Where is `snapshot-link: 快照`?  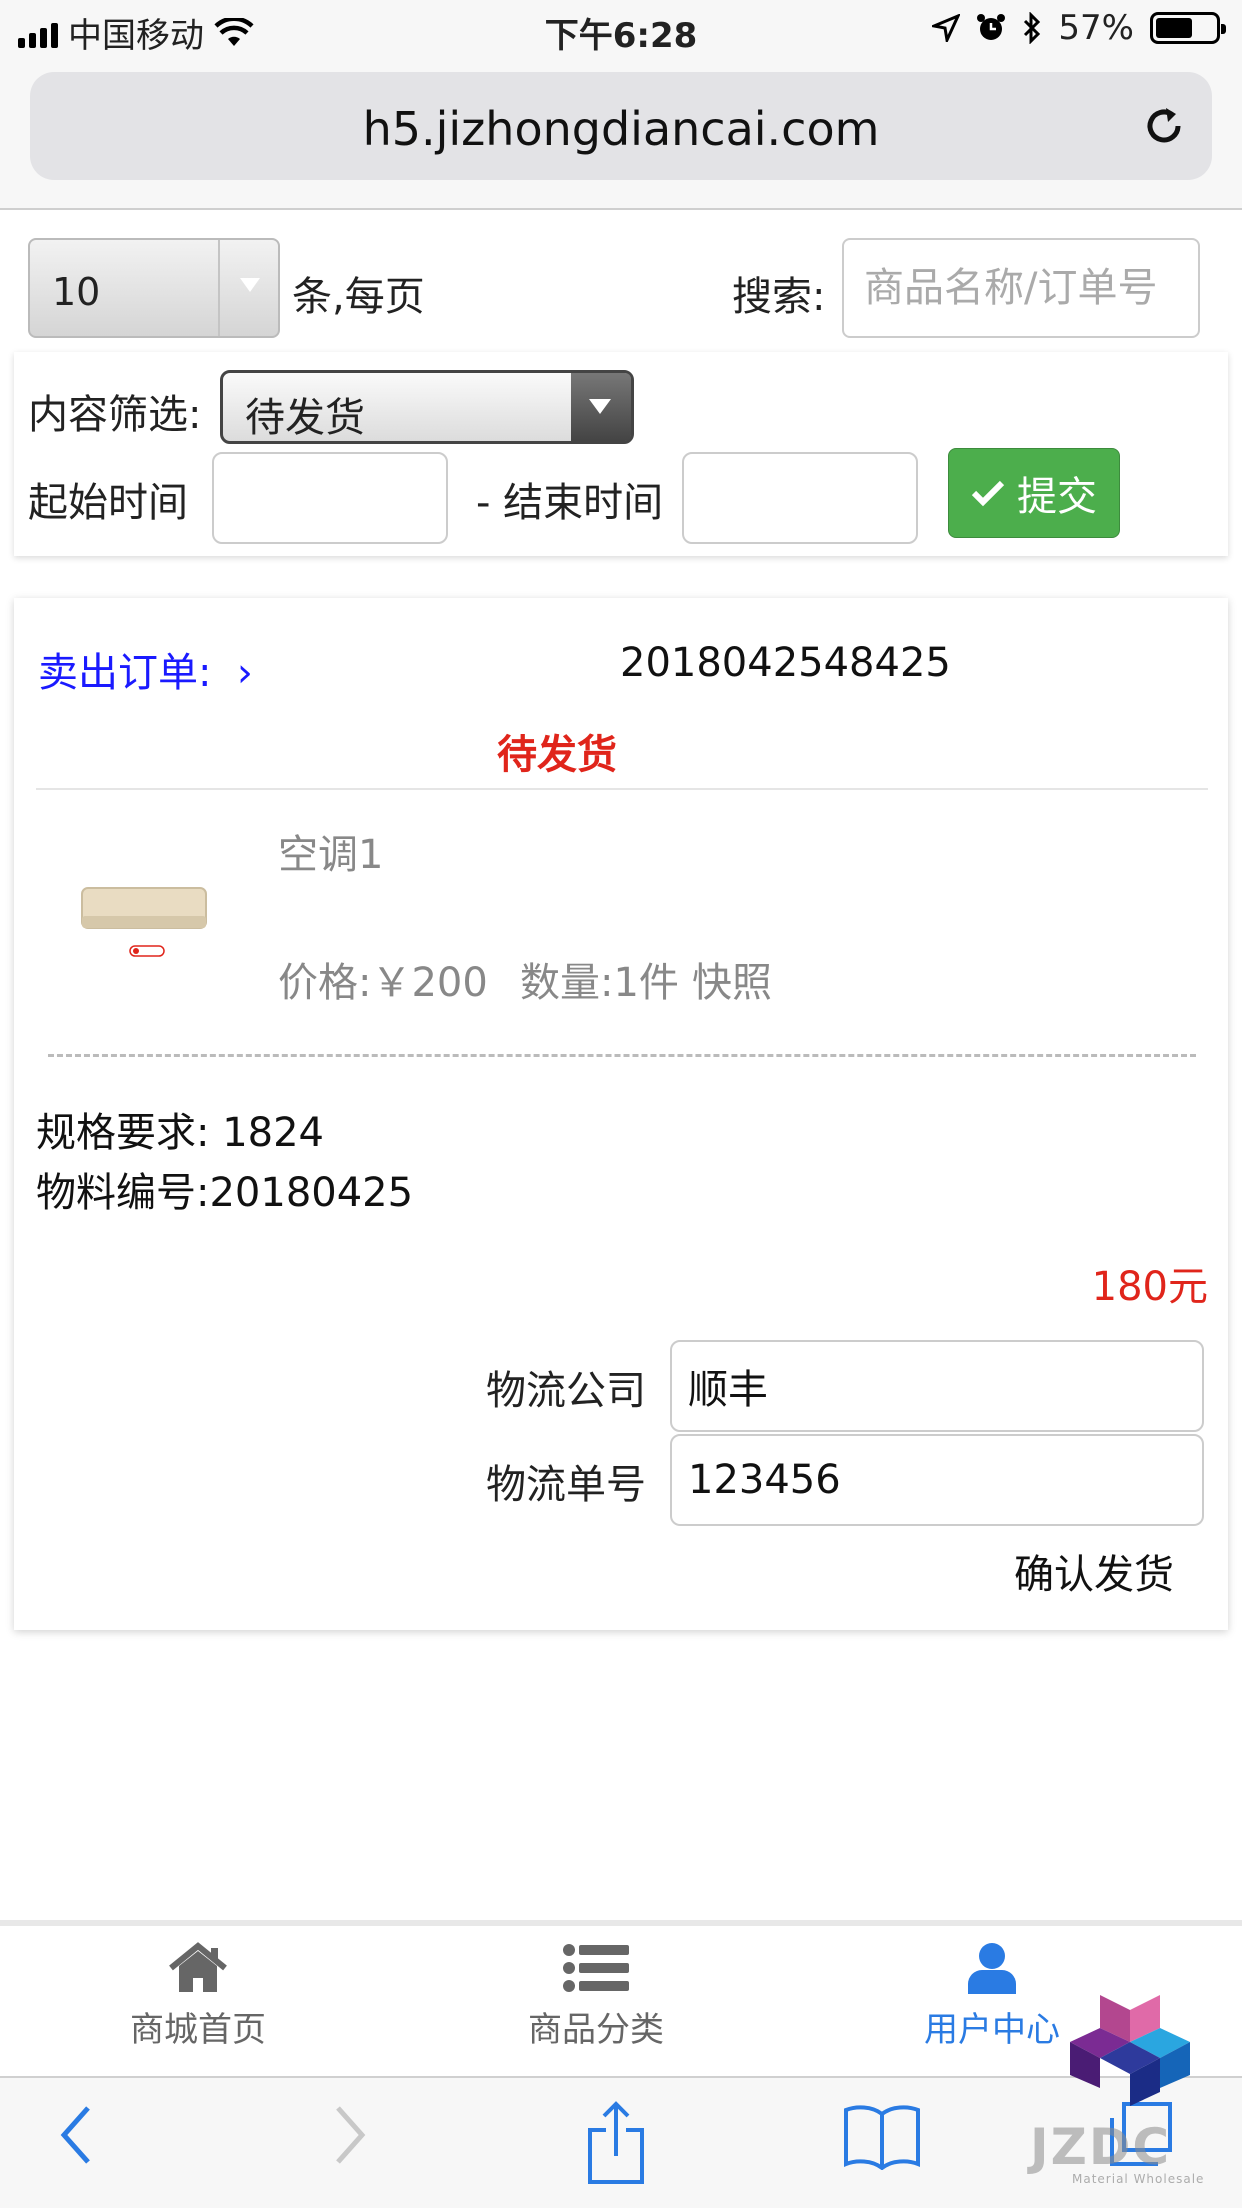 snapshot-link: 快照 is located at coordinates (732, 979).